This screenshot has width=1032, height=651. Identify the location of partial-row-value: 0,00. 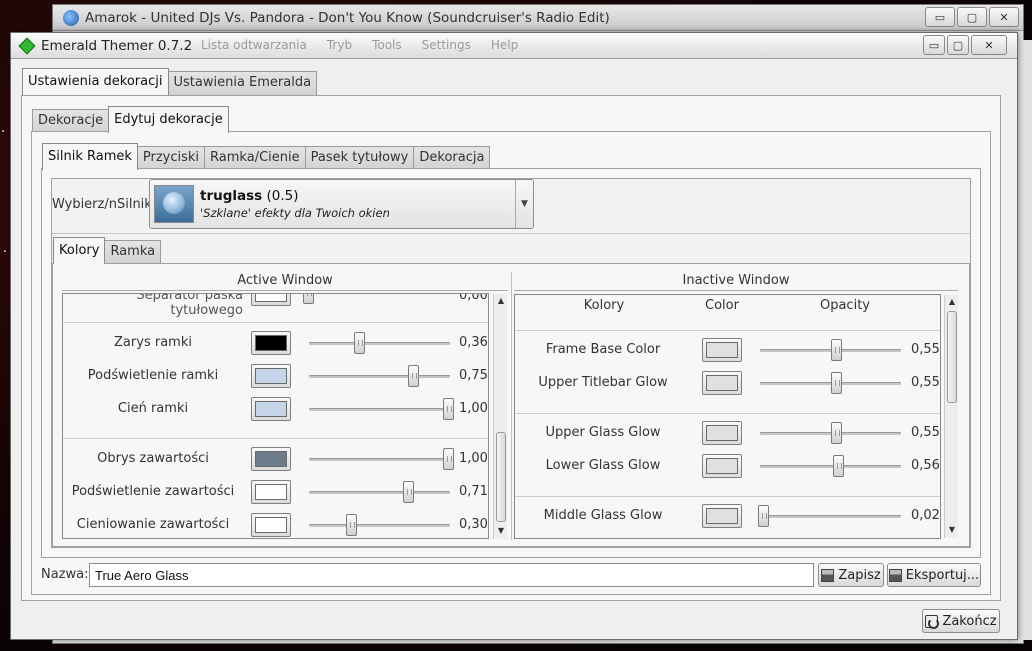
(473, 298).